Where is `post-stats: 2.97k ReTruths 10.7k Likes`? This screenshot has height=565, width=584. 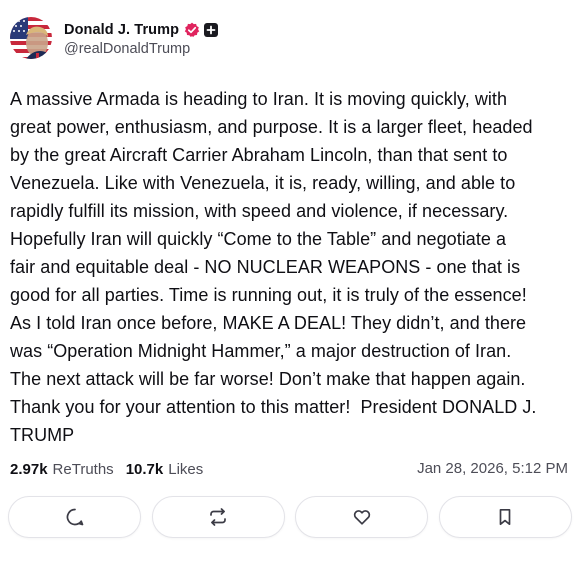 post-stats: 2.97k ReTruths 10.7k Likes is located at coordinates (106, 469).